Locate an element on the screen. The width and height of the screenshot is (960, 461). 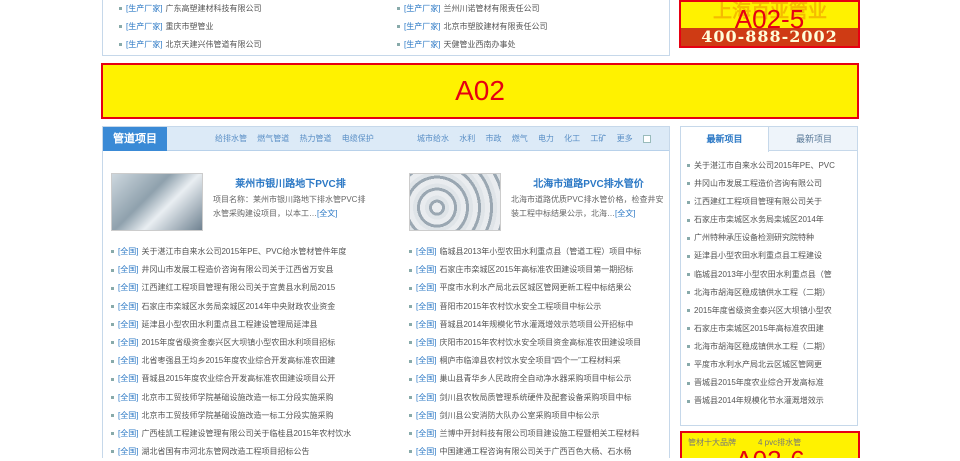
list-item-link: 临城县2013年小型农田水利重点县（管 is located at coordinates (763, 274).